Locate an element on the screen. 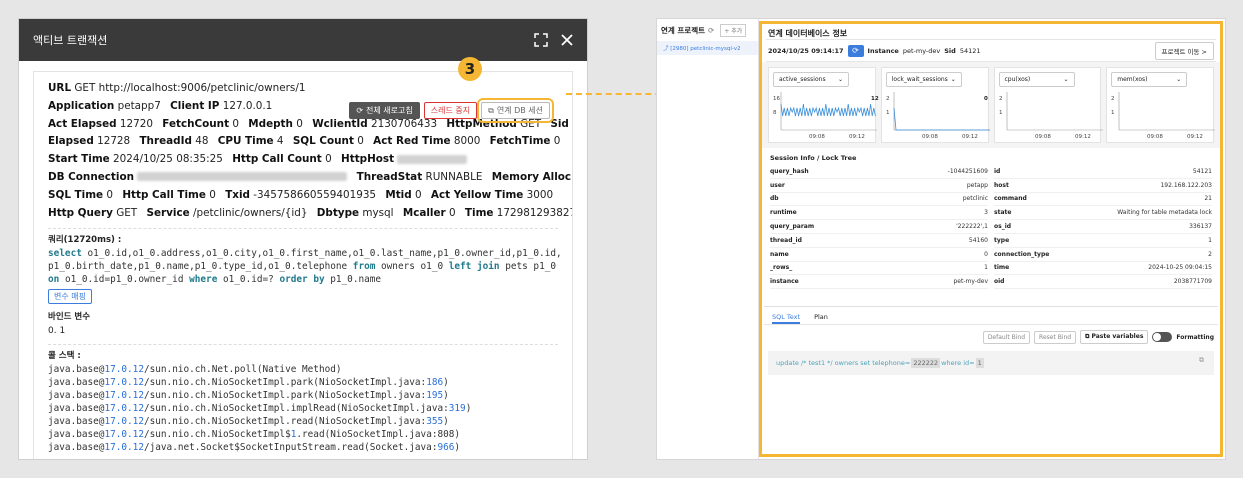 The height and width of the screenshot is (478, 1243). sid-value: 54121 is located at coordinates (970, 50).